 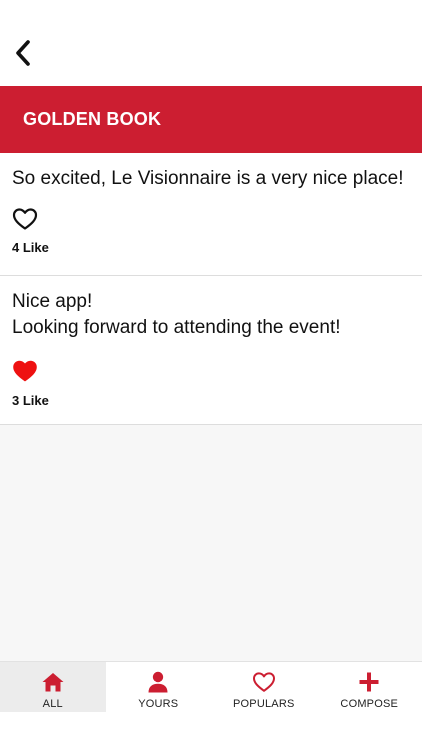 What do you see at coordinates (52, 704) in the screenshot?
I see `tab-label: ALL` at bounding box center [52, 704].